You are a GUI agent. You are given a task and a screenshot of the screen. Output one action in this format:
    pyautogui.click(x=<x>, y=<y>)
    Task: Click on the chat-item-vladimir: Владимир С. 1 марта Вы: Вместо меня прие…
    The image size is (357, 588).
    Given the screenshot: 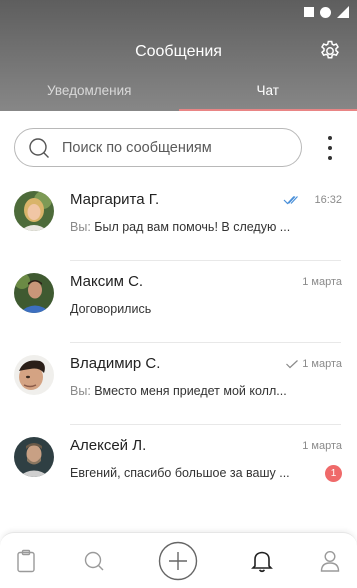 What is the action you would take?
    pyautogui.click(x=178, y=384)
    